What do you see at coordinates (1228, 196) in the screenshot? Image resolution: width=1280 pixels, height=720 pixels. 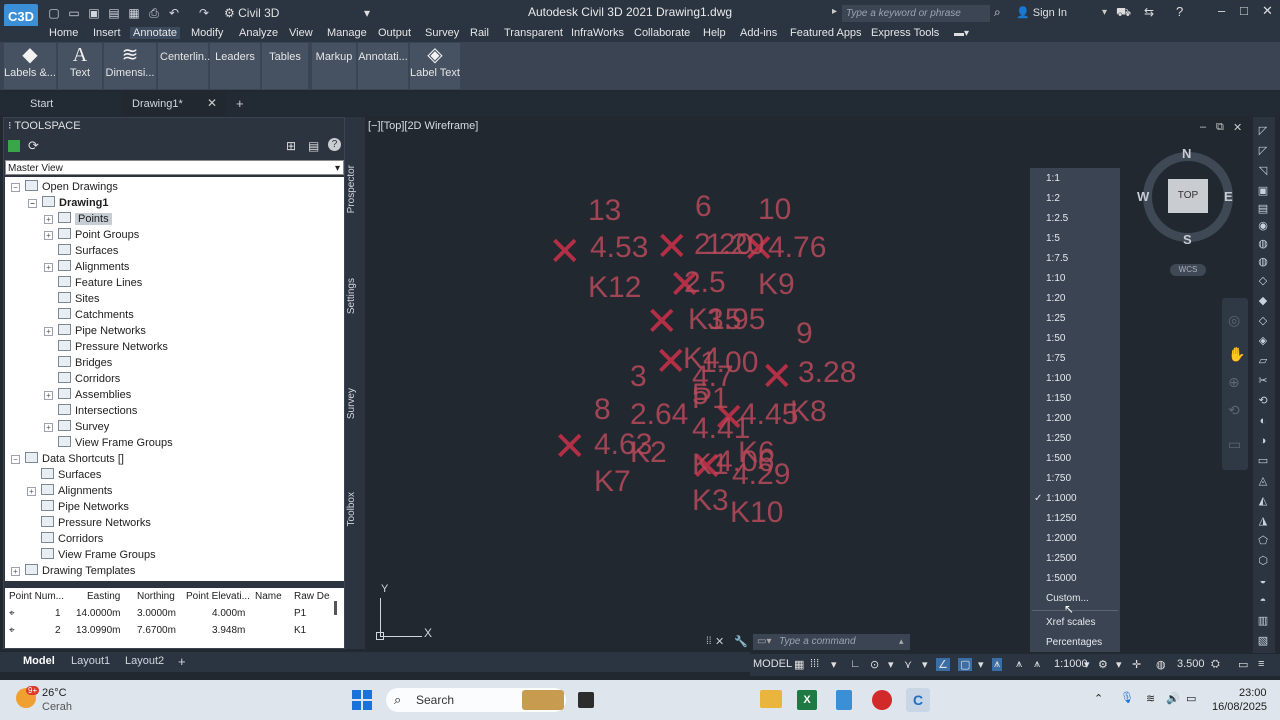 I see `compass-east: E` at bounding box center [1228, 196].